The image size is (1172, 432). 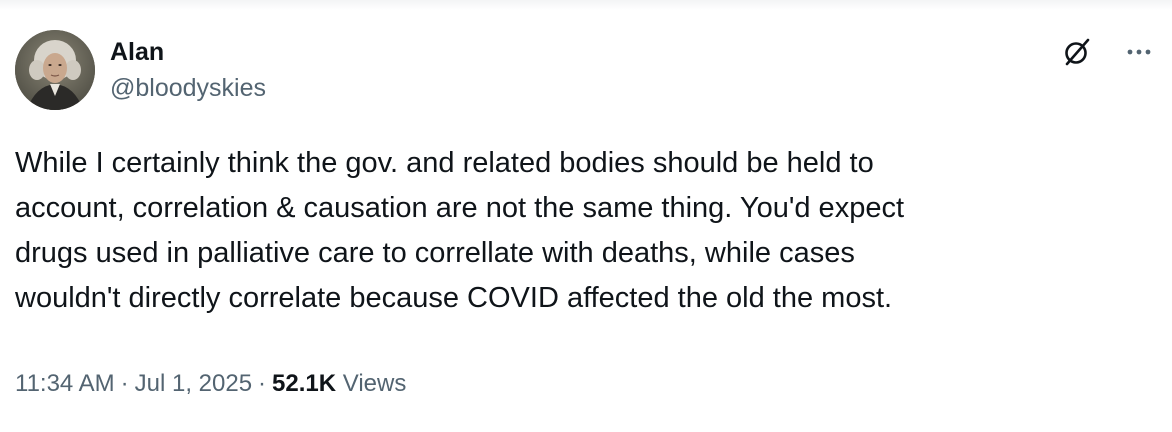 What do you see at coordinates (586, 5) in the screenshot?
I see `top-divider` at bounding box center [586, 5].